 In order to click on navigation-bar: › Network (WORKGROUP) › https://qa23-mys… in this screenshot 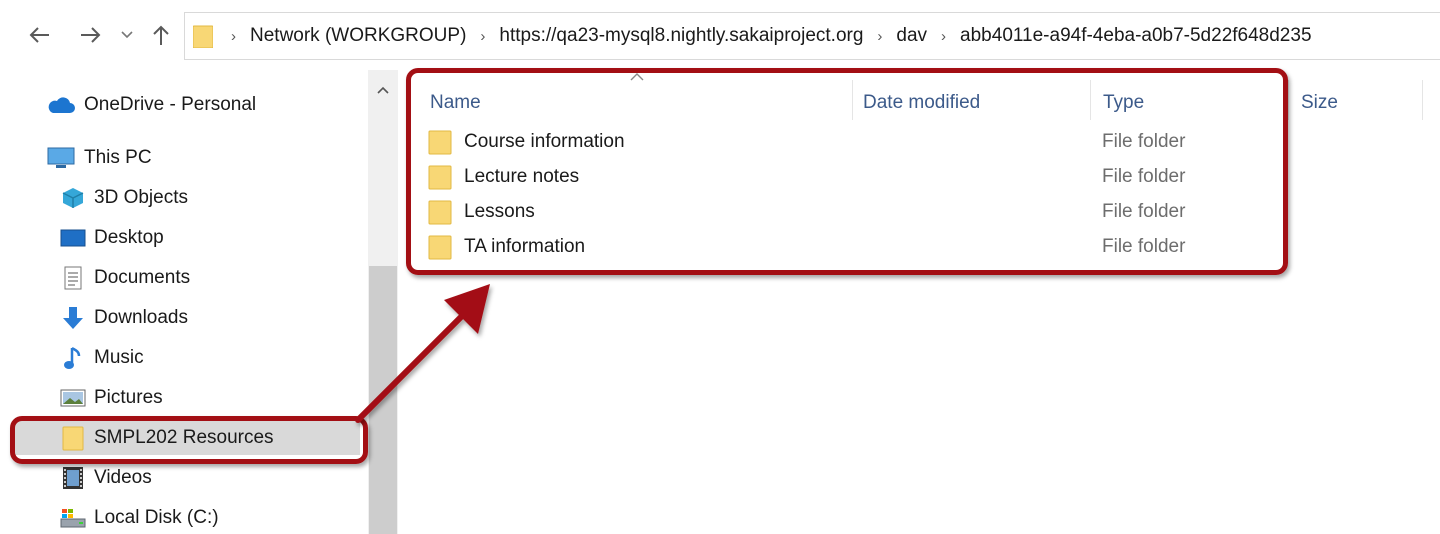, I will do `click(720, 35)`.